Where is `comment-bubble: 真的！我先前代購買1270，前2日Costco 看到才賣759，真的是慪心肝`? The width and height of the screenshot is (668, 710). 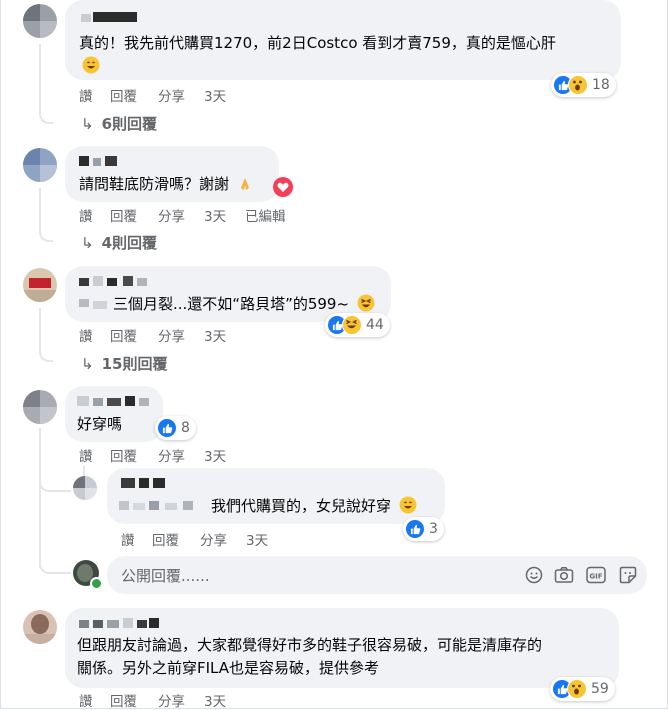 comment-bubble: 真的！我先前代購買1270，前2日Costco 看到才賣759，真的是慪心肝 is located at coordinates (343, 40).